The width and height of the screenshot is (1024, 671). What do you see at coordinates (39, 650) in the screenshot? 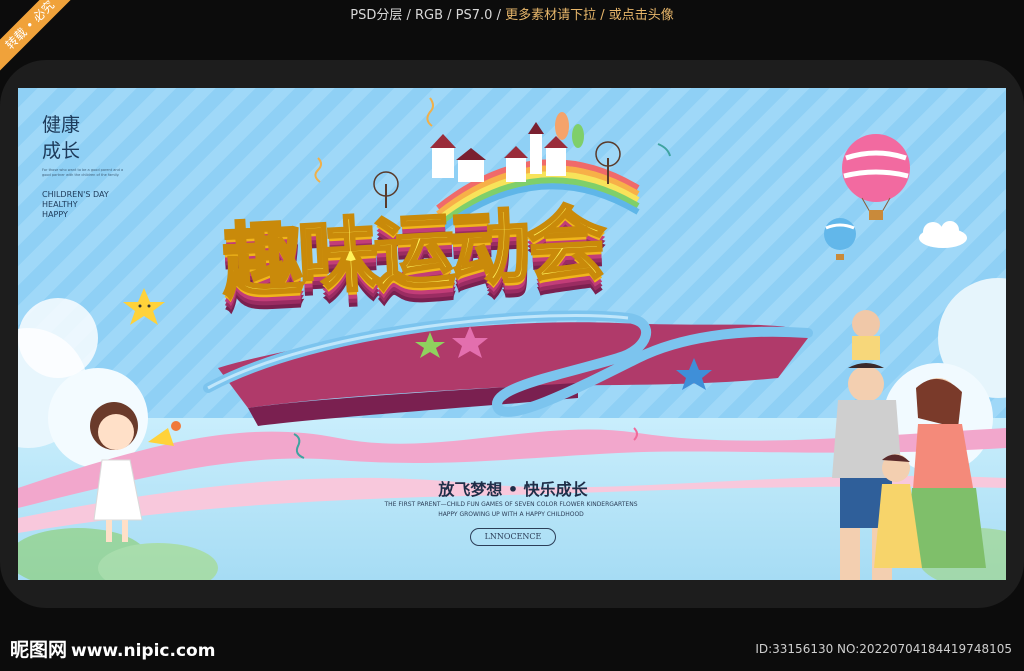
I see `logo-text: 昵图网` at bounding box center [39, 650].